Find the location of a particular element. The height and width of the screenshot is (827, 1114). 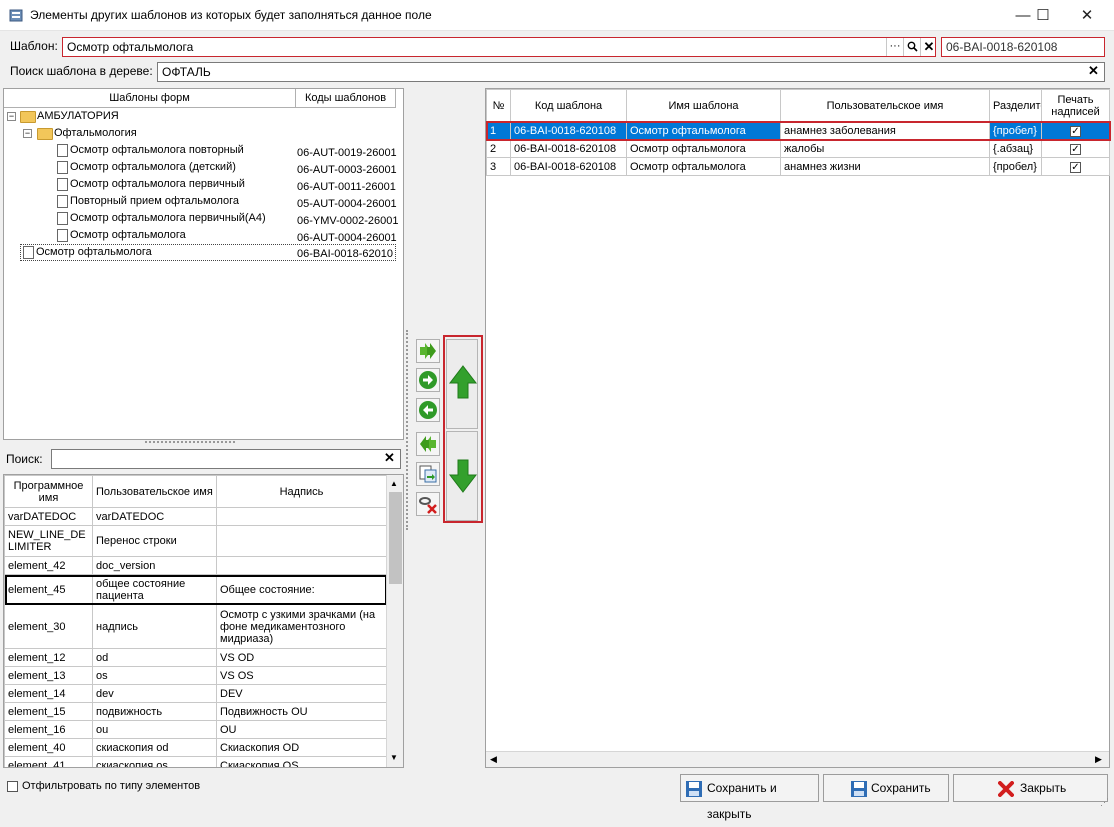

splitter-vertical is located at coordinates (408, 430).